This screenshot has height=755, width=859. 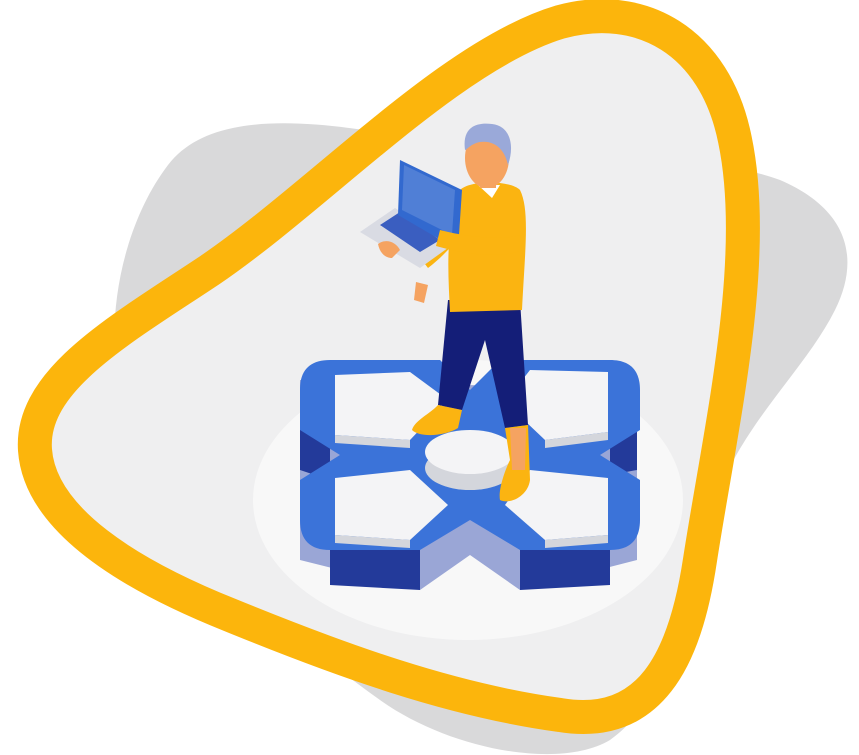 I want to click on center-disc, so click(x=470, y=452).